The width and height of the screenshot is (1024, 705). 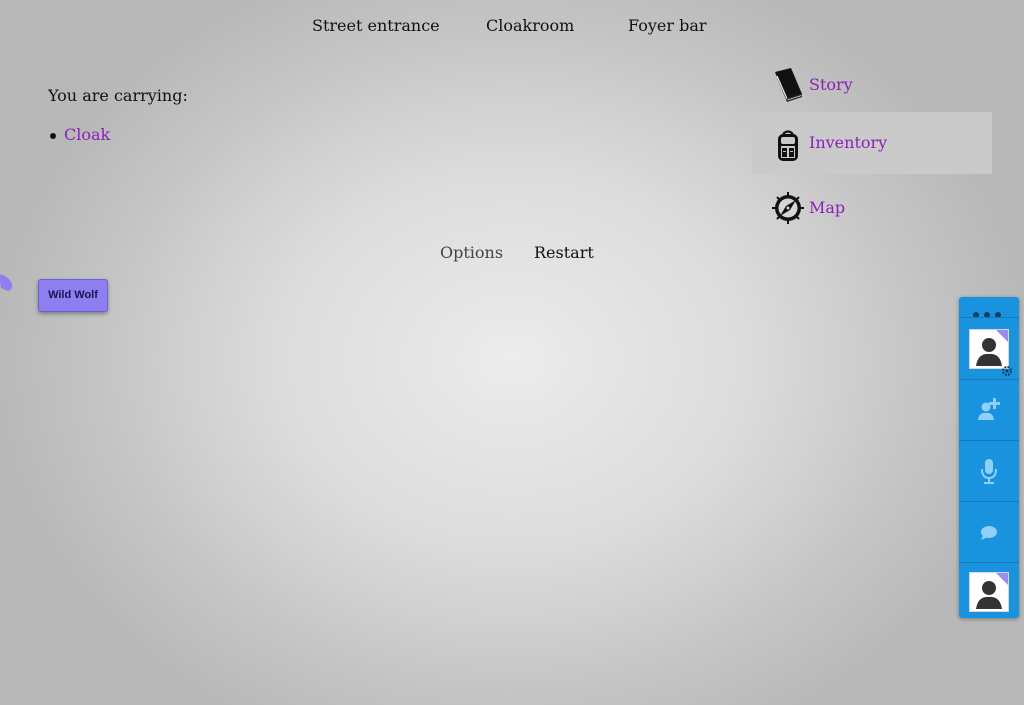 I want to click on avatar-icon, so click(x=989, y=592).